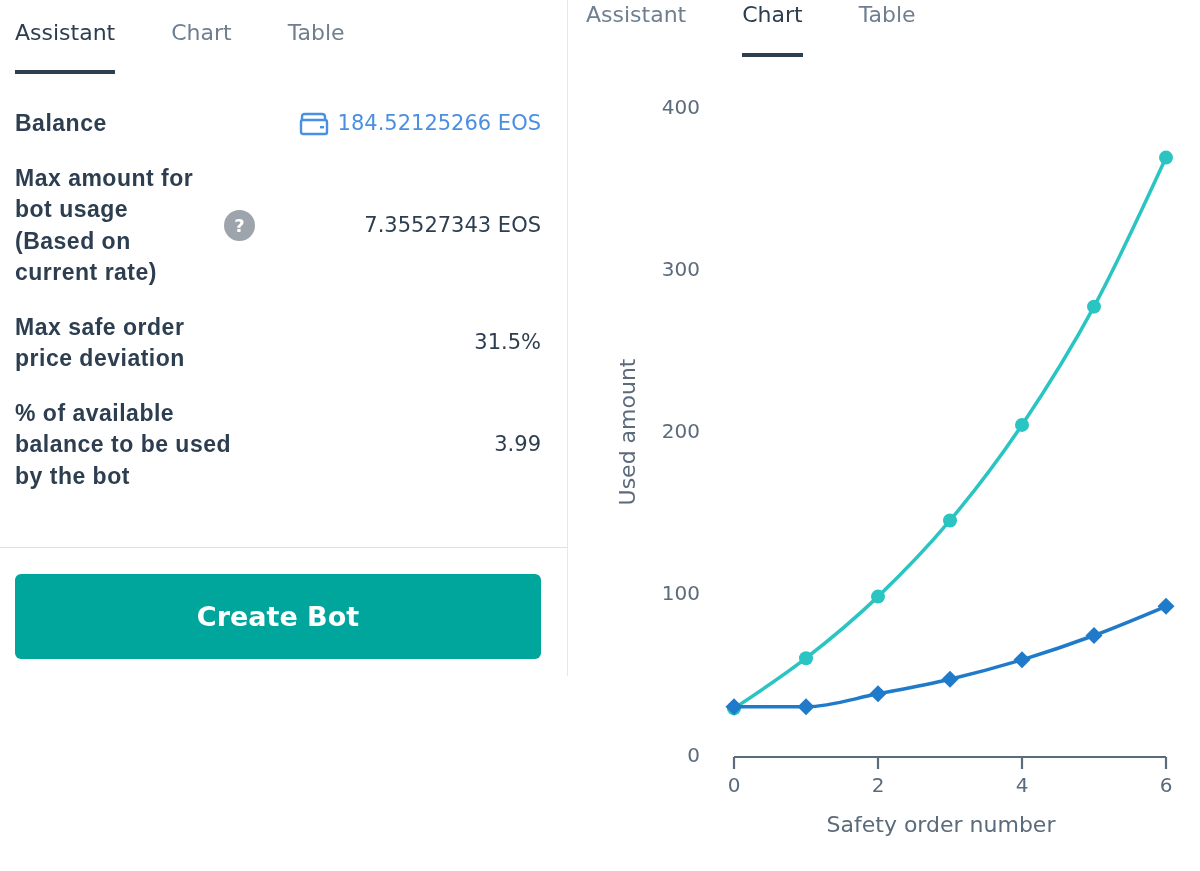  I want to click on y-tick-label: 400, so click(680, 107).